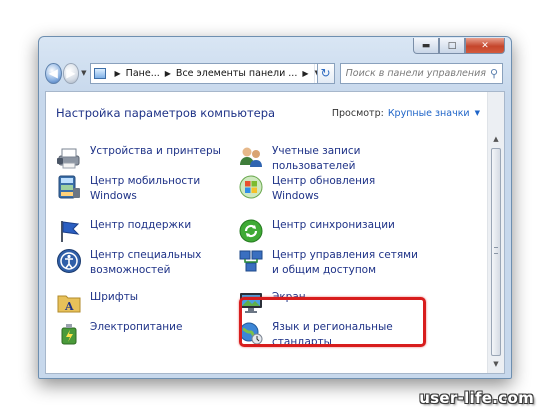 The height and width of the screenshot is (415, 550). I want to click on refresh-button: ↻, so click(326, 73).